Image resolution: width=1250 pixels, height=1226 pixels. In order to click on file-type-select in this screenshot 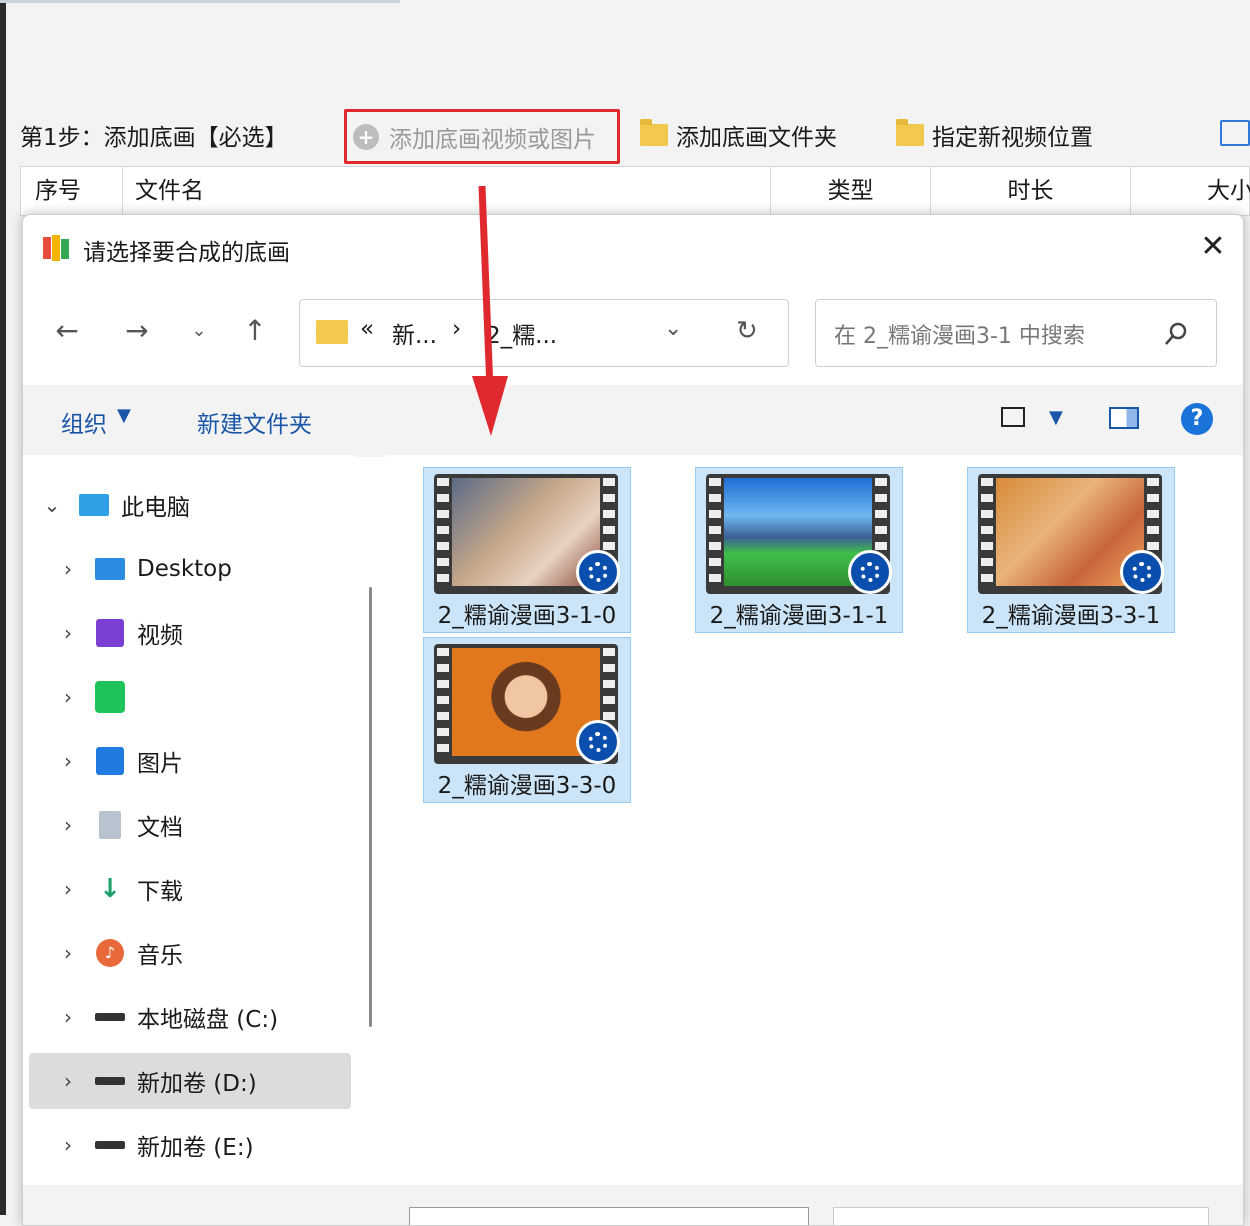, I will do `click(1021, 1216)`.